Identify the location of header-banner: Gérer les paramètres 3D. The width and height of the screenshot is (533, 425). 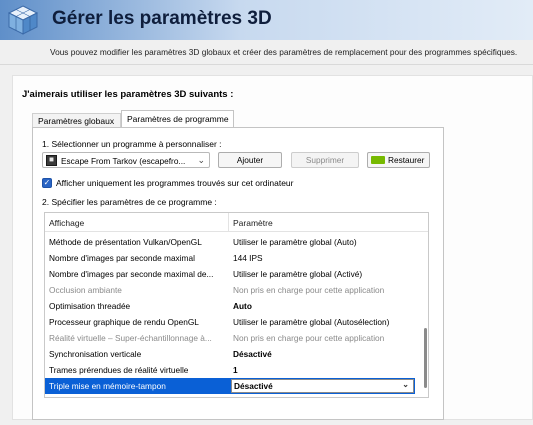
(266, 20).